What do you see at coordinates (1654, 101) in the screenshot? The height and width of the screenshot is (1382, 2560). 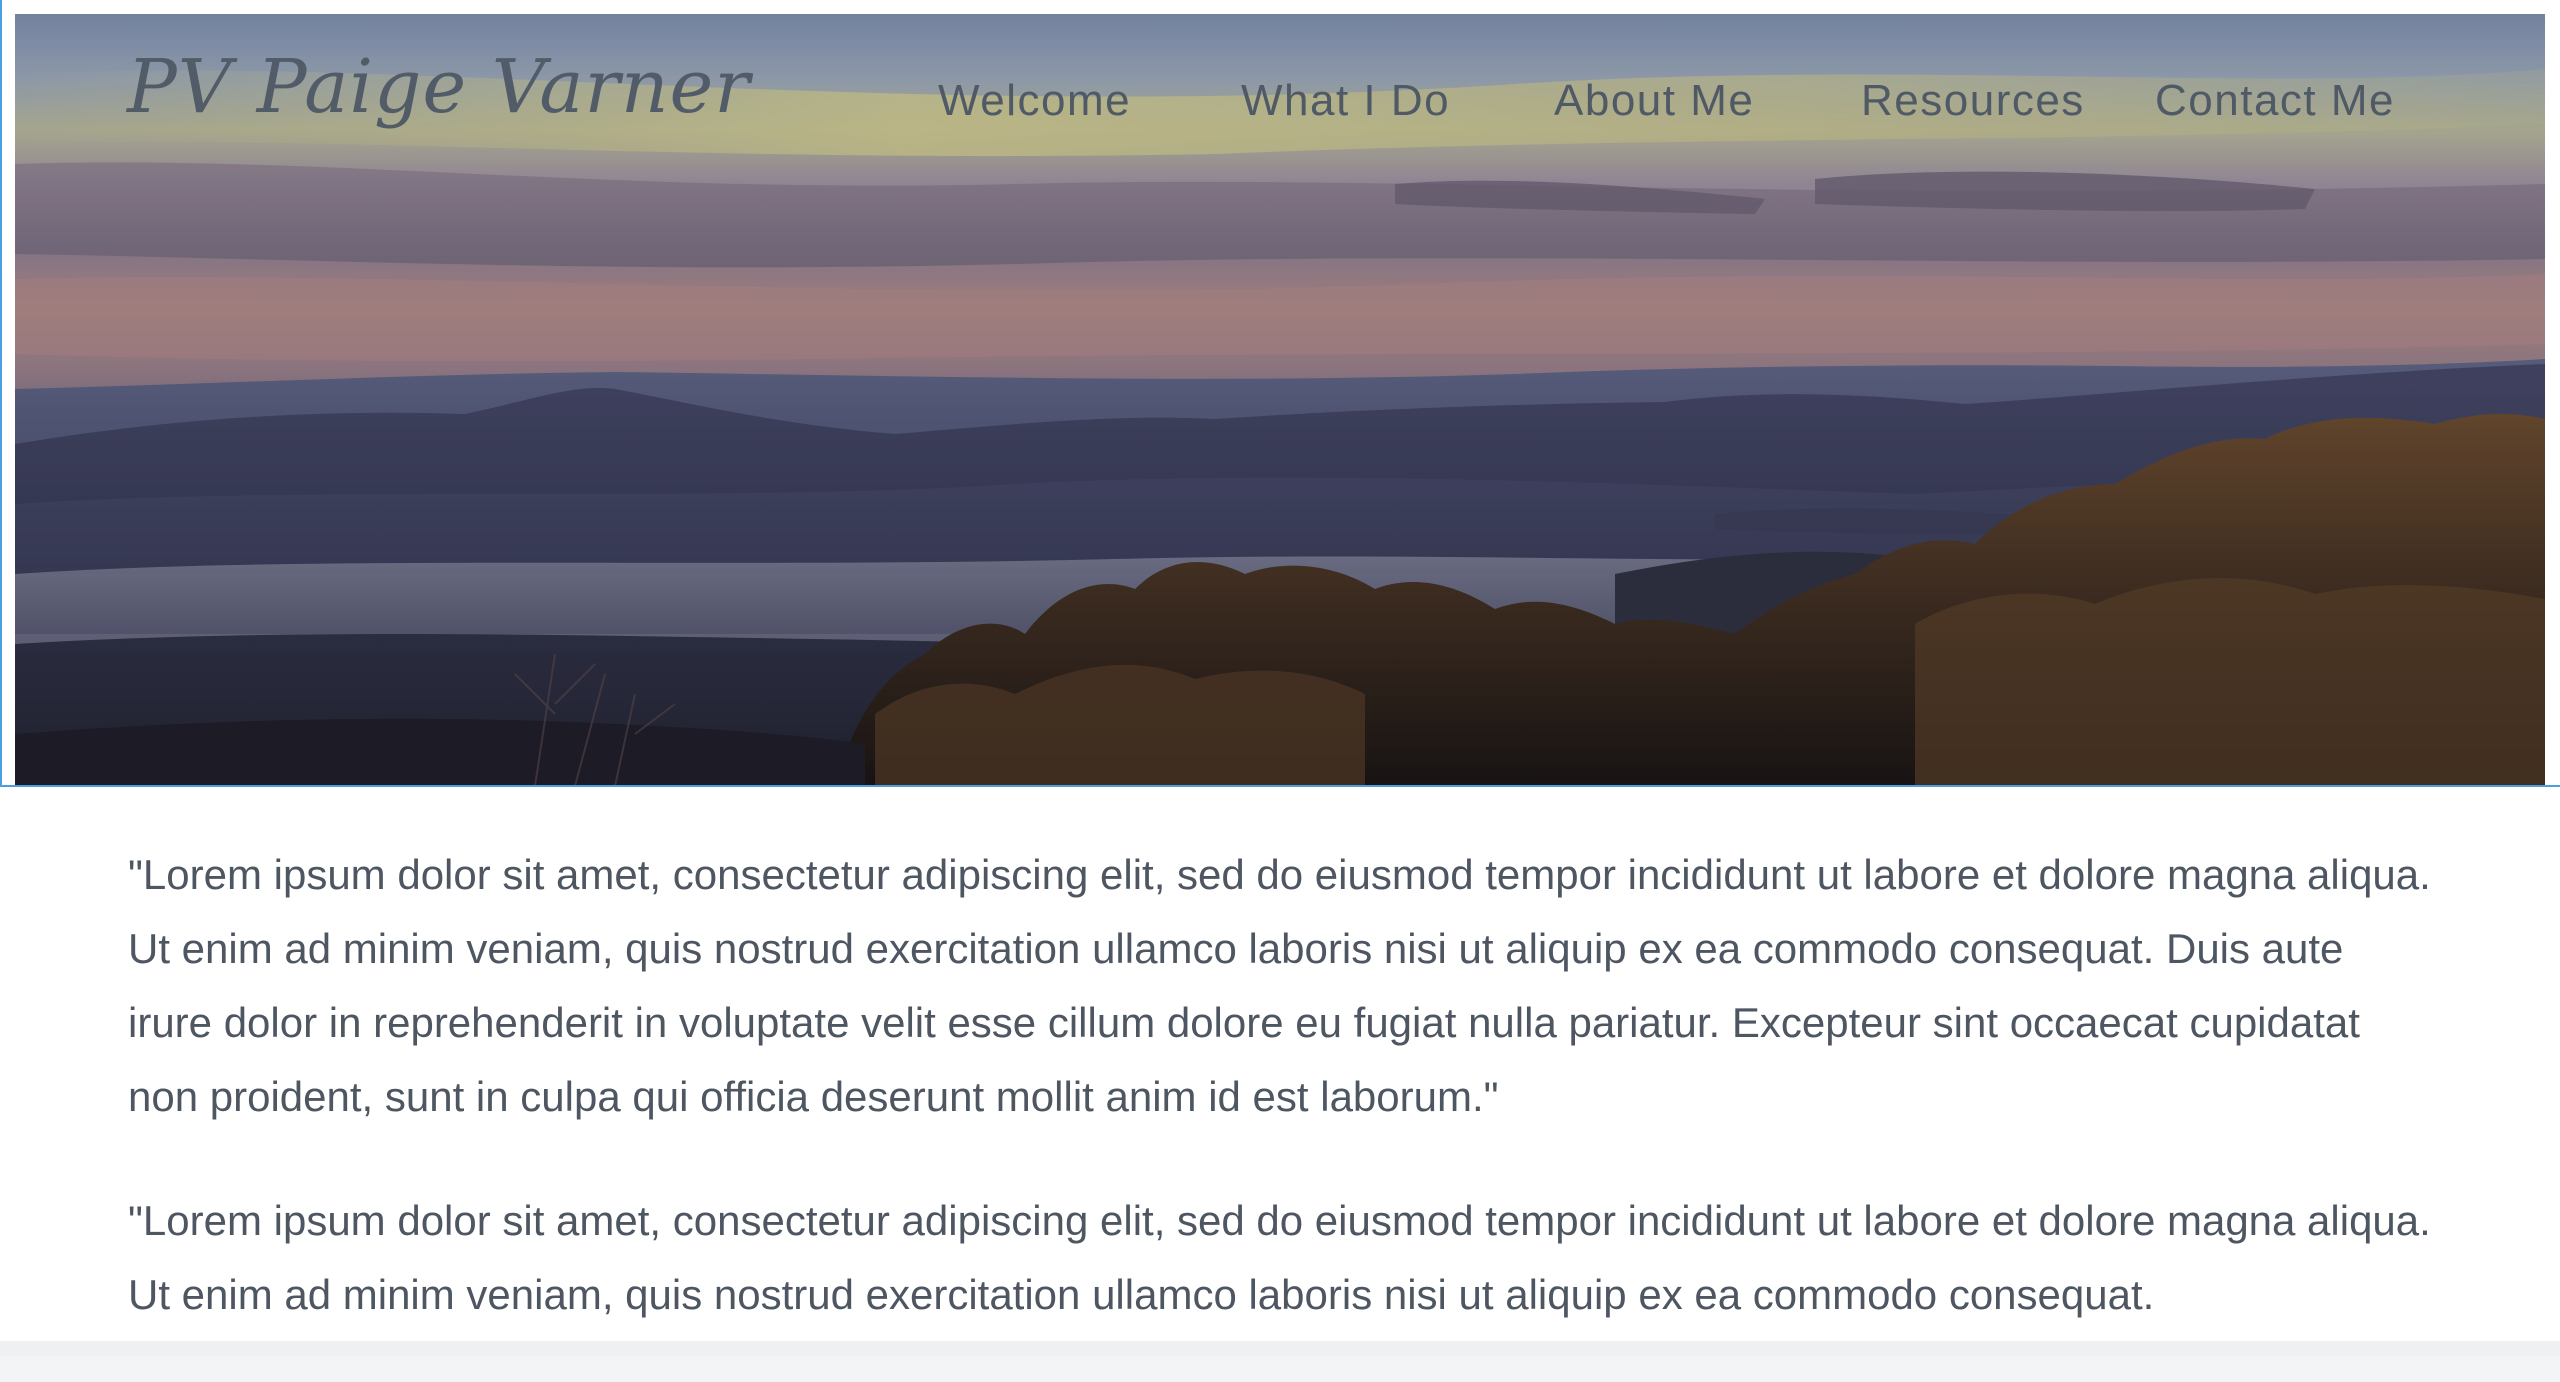 I see `nav-item-about-me: About Me` at bounding box center [1654, 101].